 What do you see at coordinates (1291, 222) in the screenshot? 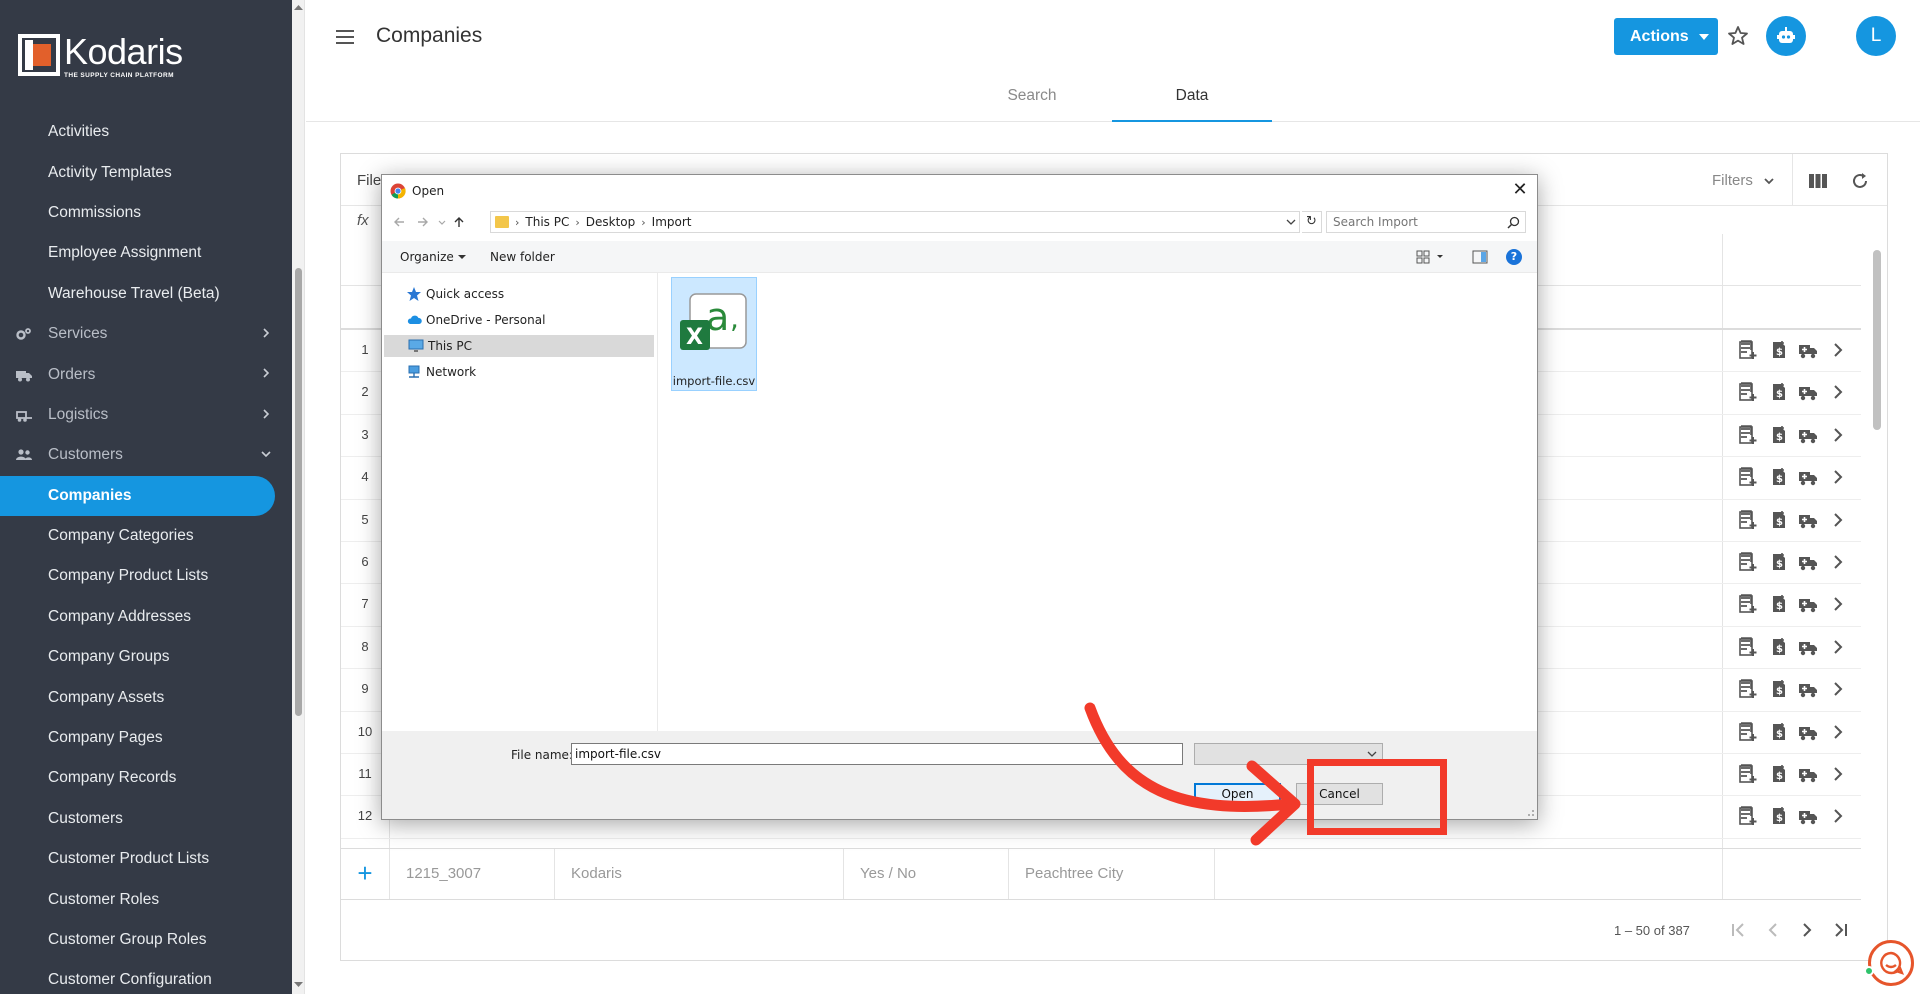
I see `chevron-down-icon` at bounding box center [1291, 222].